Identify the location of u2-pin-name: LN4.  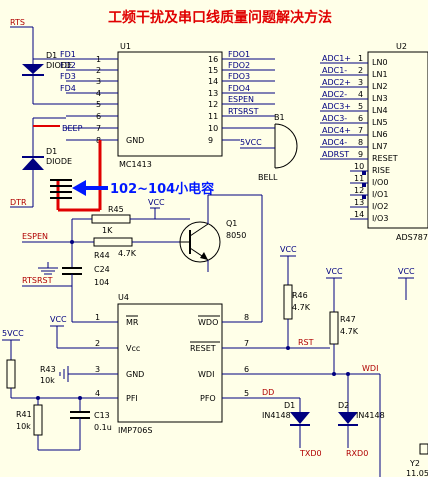
(380, 110).